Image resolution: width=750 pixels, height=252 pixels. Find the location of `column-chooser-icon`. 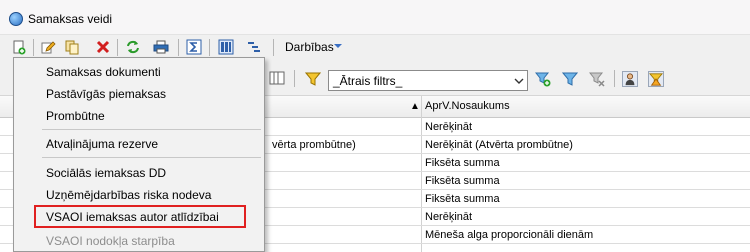

column-chooser-icon is located at coordinates (277, 78).